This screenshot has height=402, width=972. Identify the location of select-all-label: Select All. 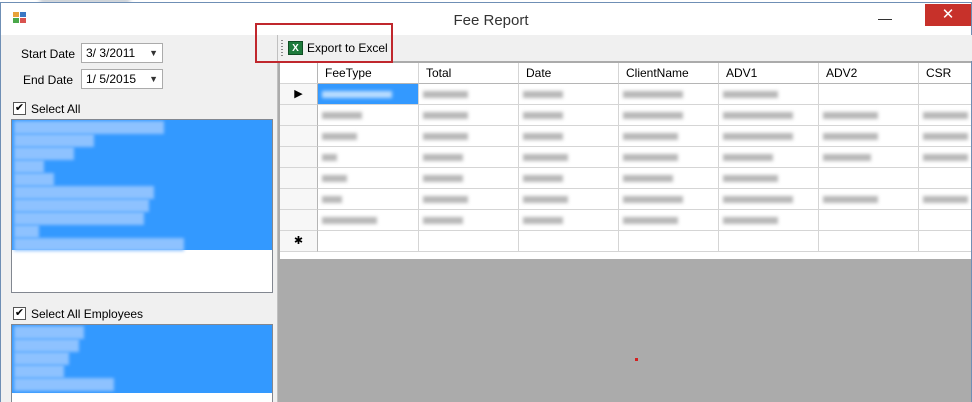
(55, 109).